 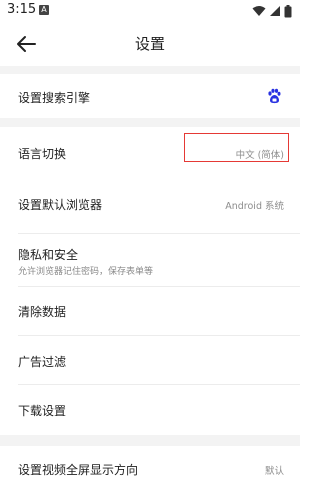 I want to click on signal-icon, so click(x=275, y=11).